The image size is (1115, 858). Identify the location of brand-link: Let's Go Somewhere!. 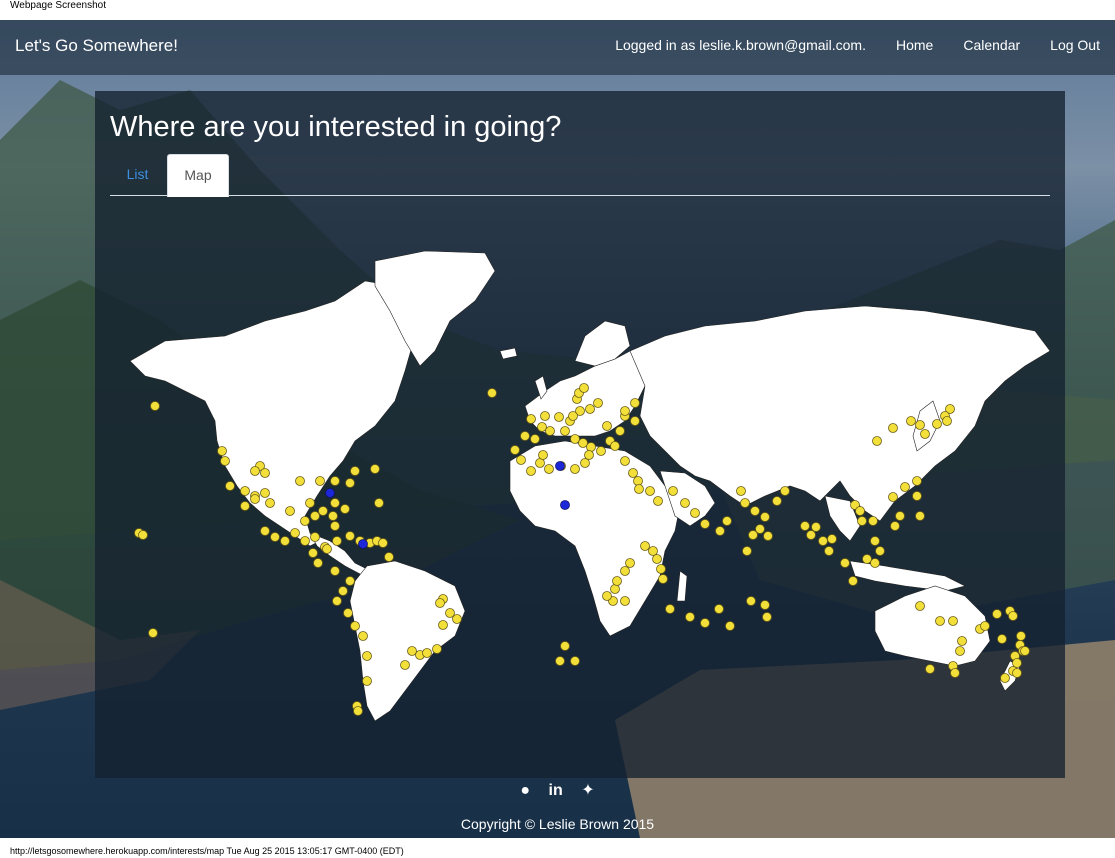
(96, 46).